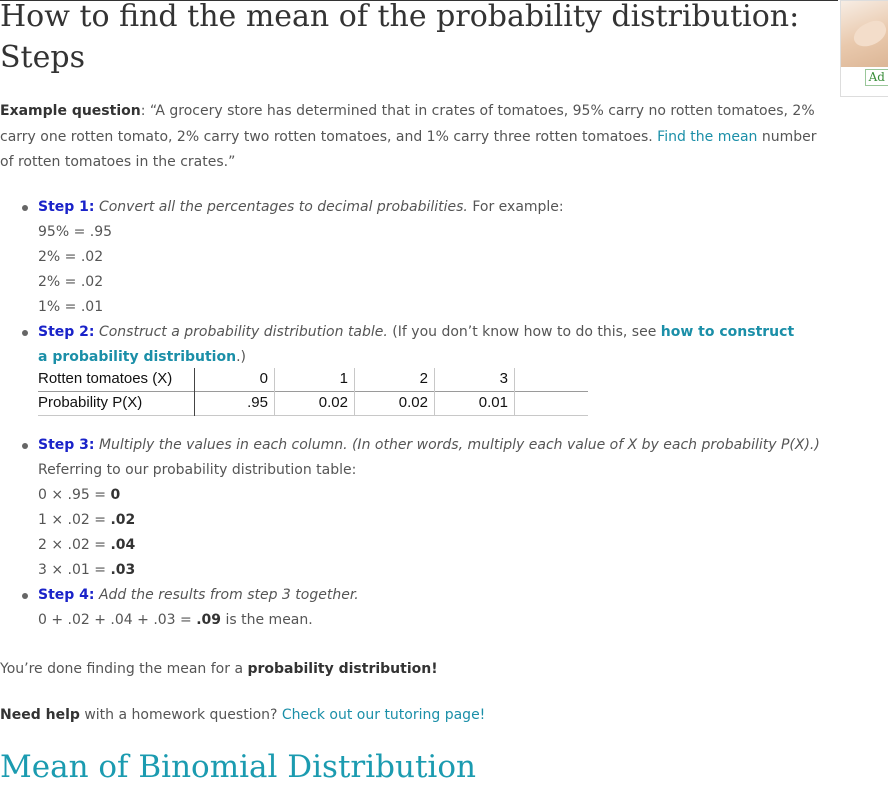 The image size is (888, 794). What do you see at coordinates (423, 378) in the screenshot?
I see `table-cell-x: 2` at bounding box center [423, 378].